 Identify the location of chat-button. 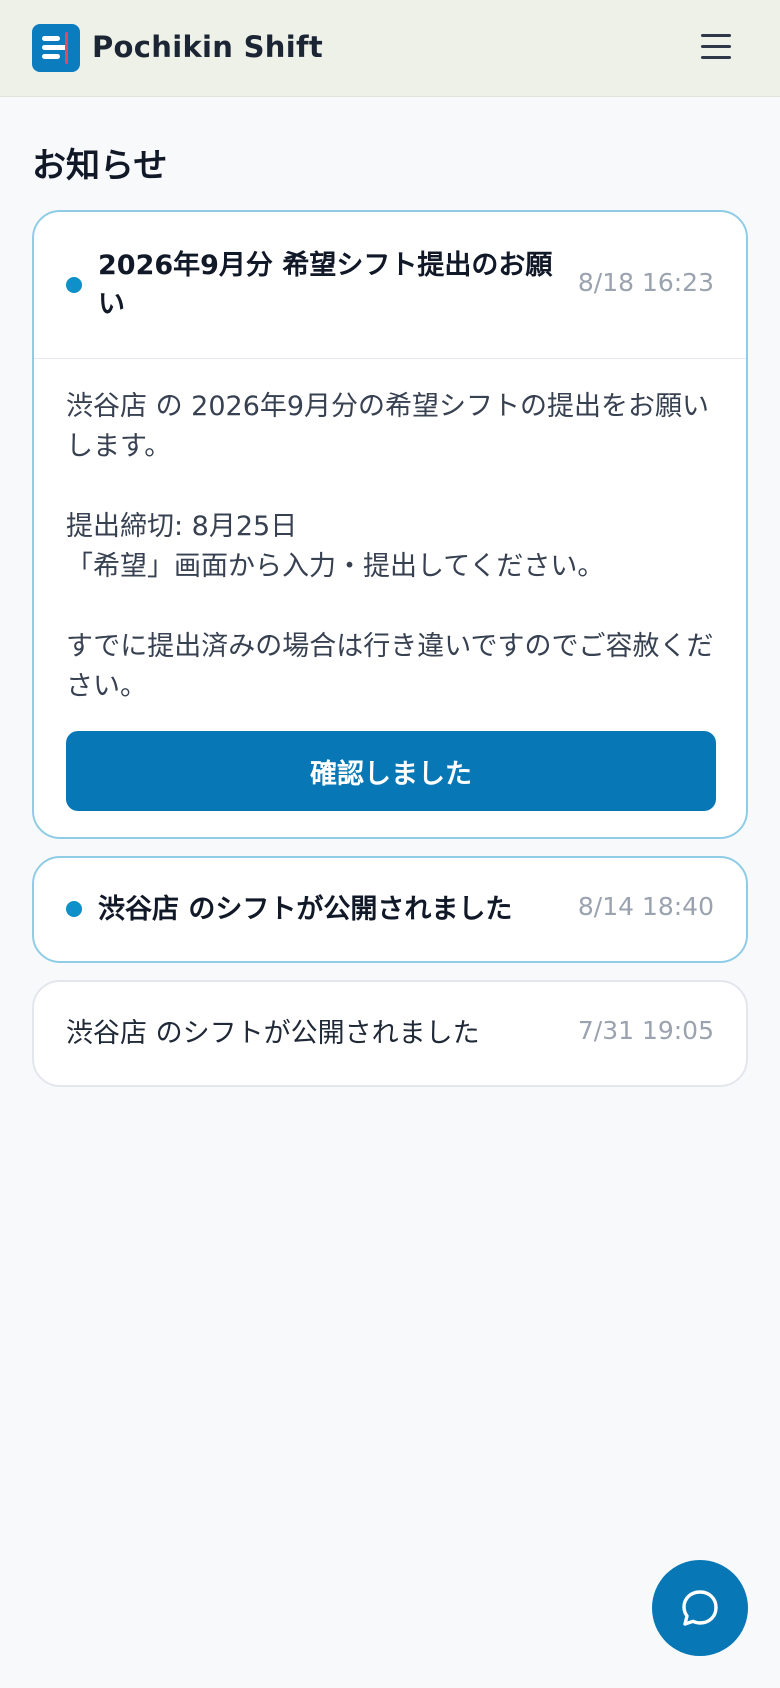
(700, 1608).